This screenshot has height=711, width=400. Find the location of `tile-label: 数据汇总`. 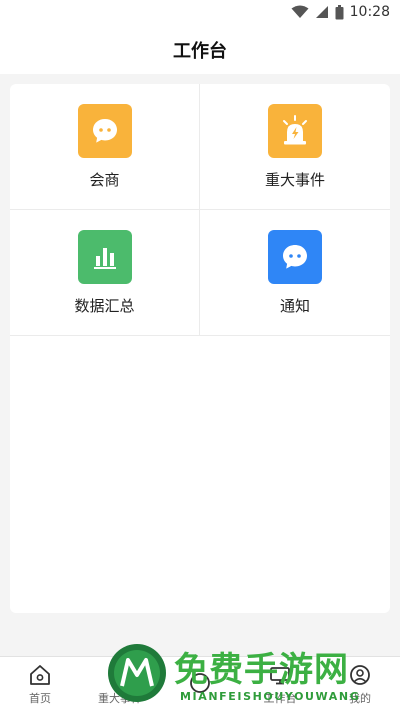

tile-label: 数据汇总 is located at coordinates (104, 305).